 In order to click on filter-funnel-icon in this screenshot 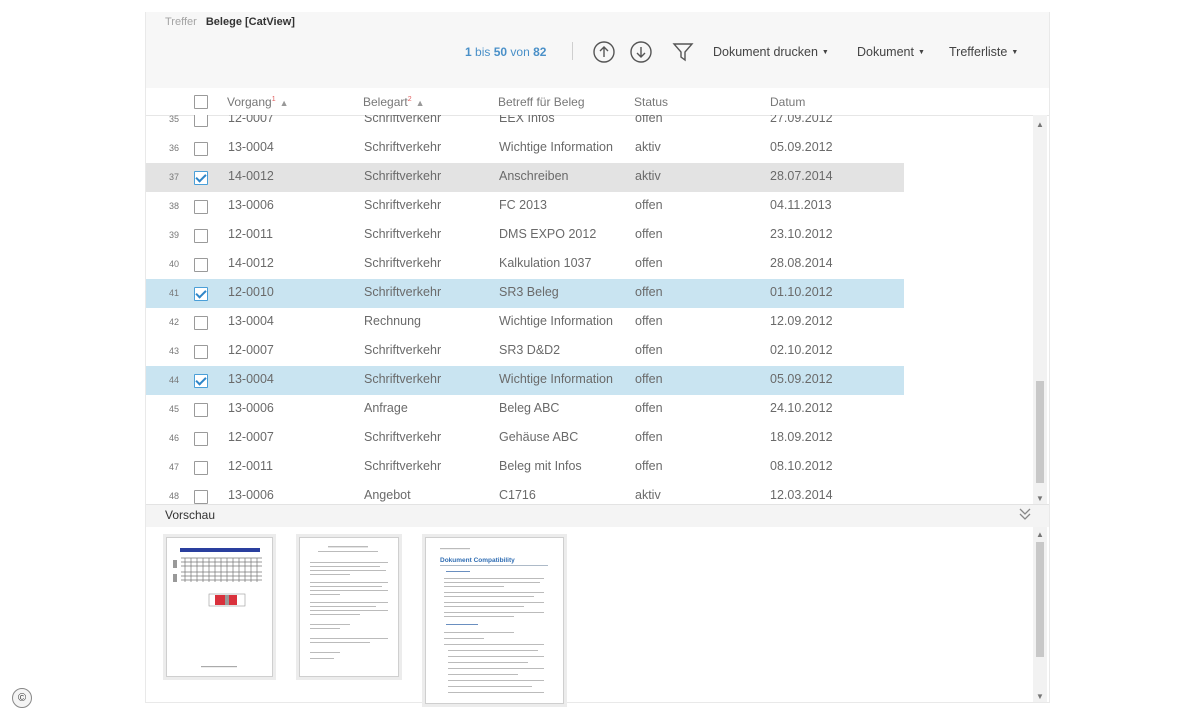, I will do `click(683, 52)`.